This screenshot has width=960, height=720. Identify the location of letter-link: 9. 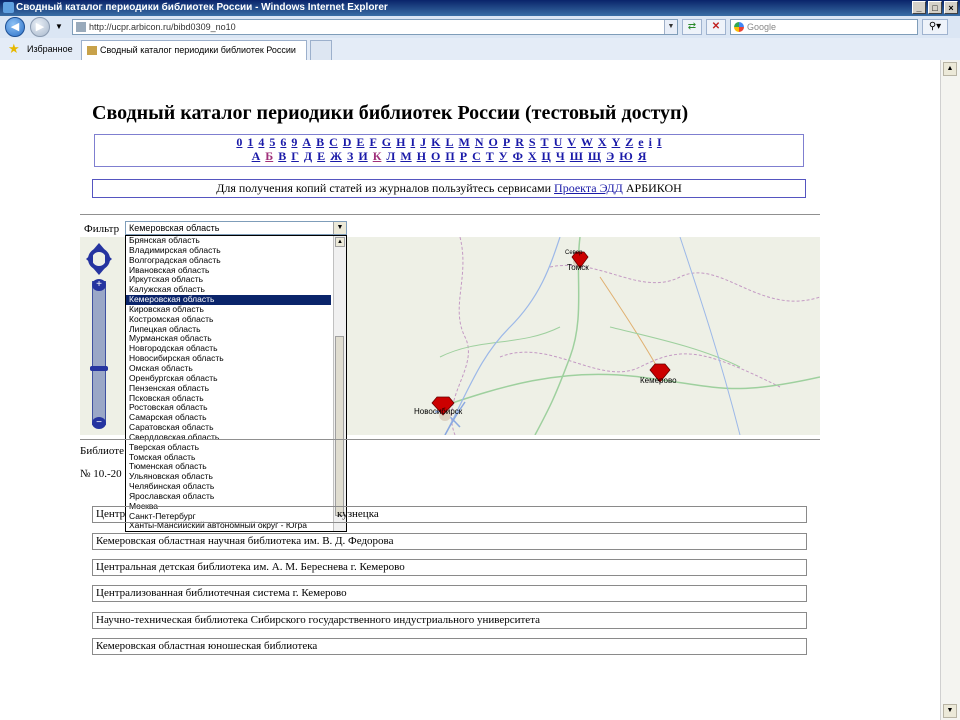
(294, 142).